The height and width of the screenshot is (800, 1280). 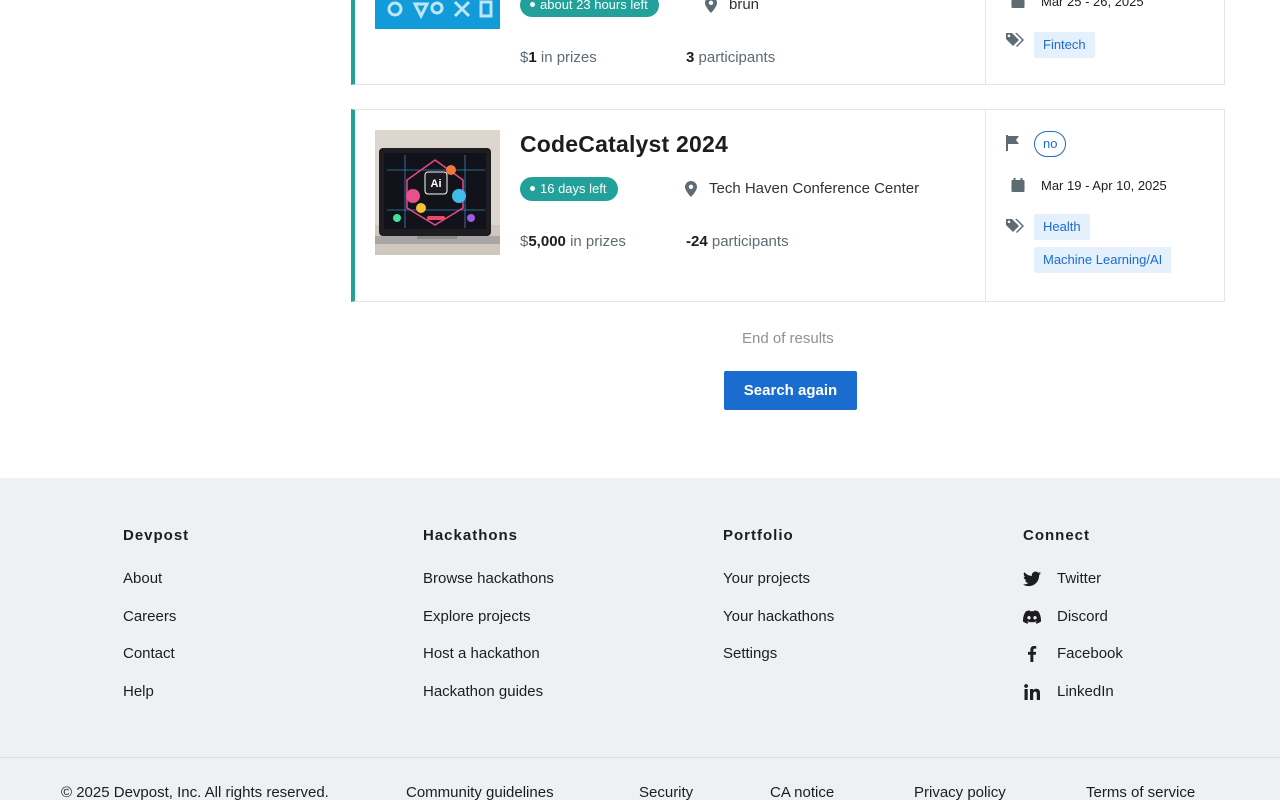 I want to click on host-pill: no, so click(x=1050, y=144).